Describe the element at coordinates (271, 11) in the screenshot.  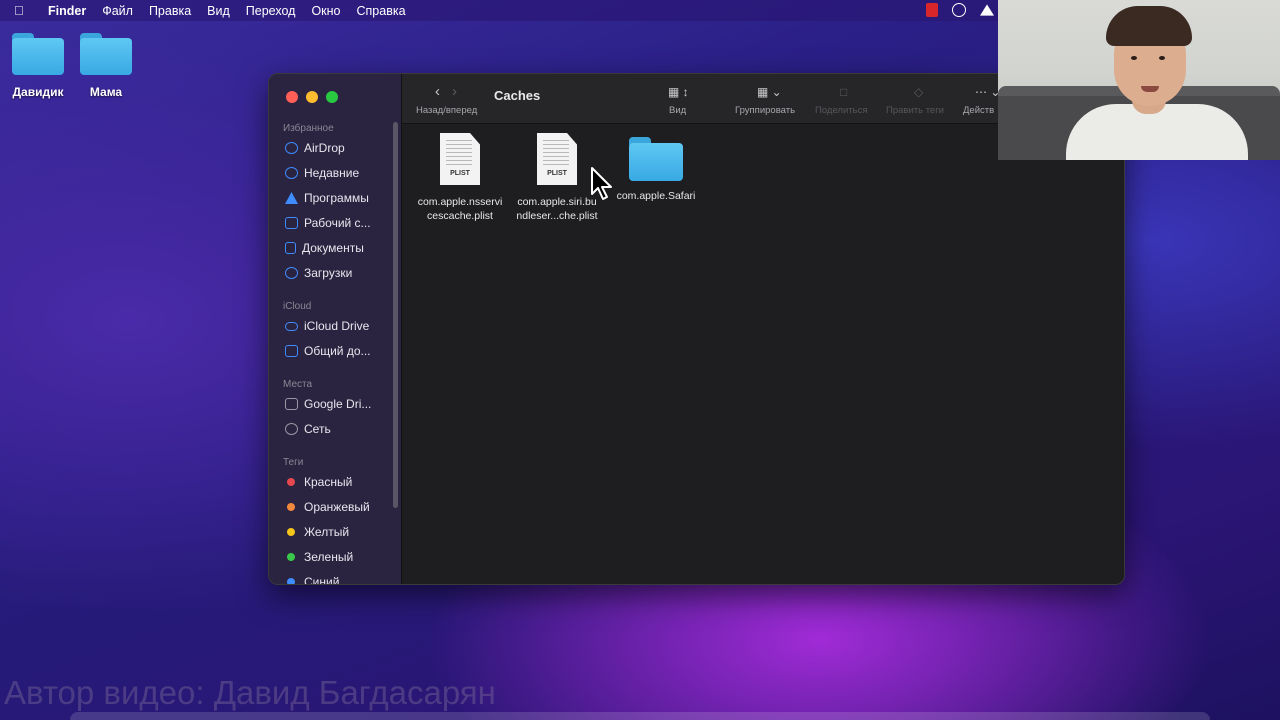
I see `menu-go: Переход` at that location.